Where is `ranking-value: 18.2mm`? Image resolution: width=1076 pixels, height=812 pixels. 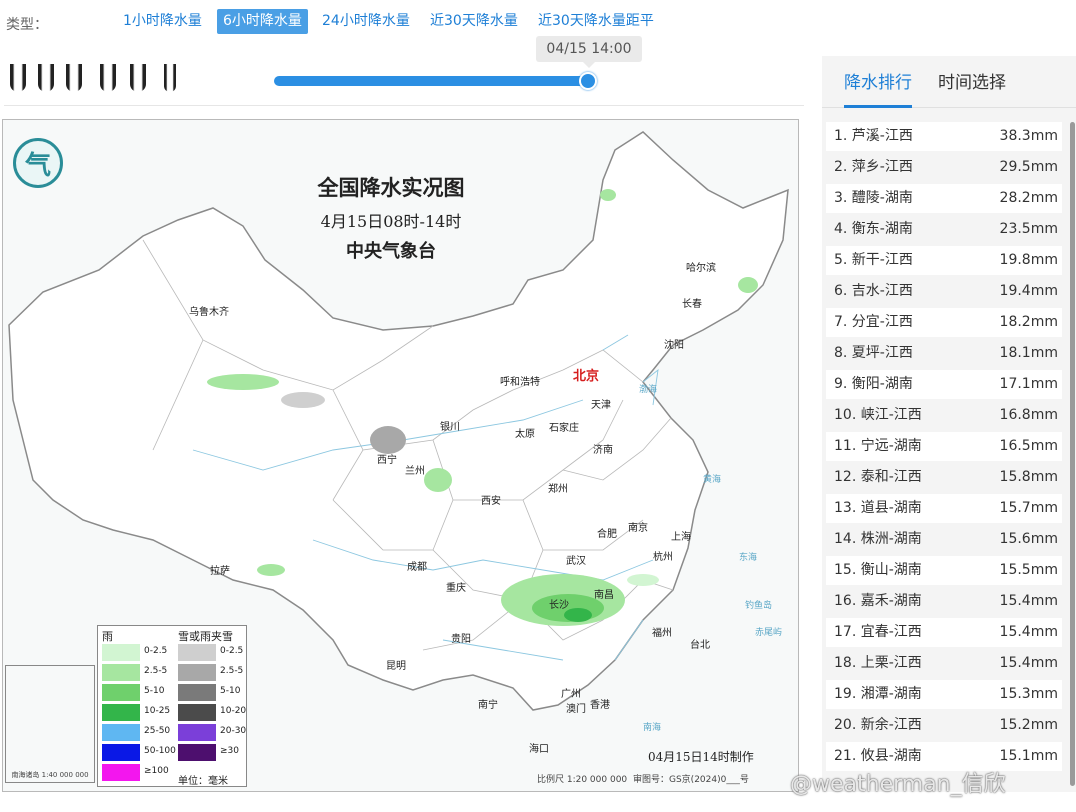 ranking-value: 18.2mm is located at coordinates (1028, 322).